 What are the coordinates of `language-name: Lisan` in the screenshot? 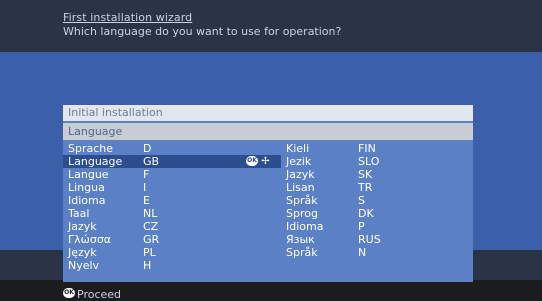 It's located at (300, 187).